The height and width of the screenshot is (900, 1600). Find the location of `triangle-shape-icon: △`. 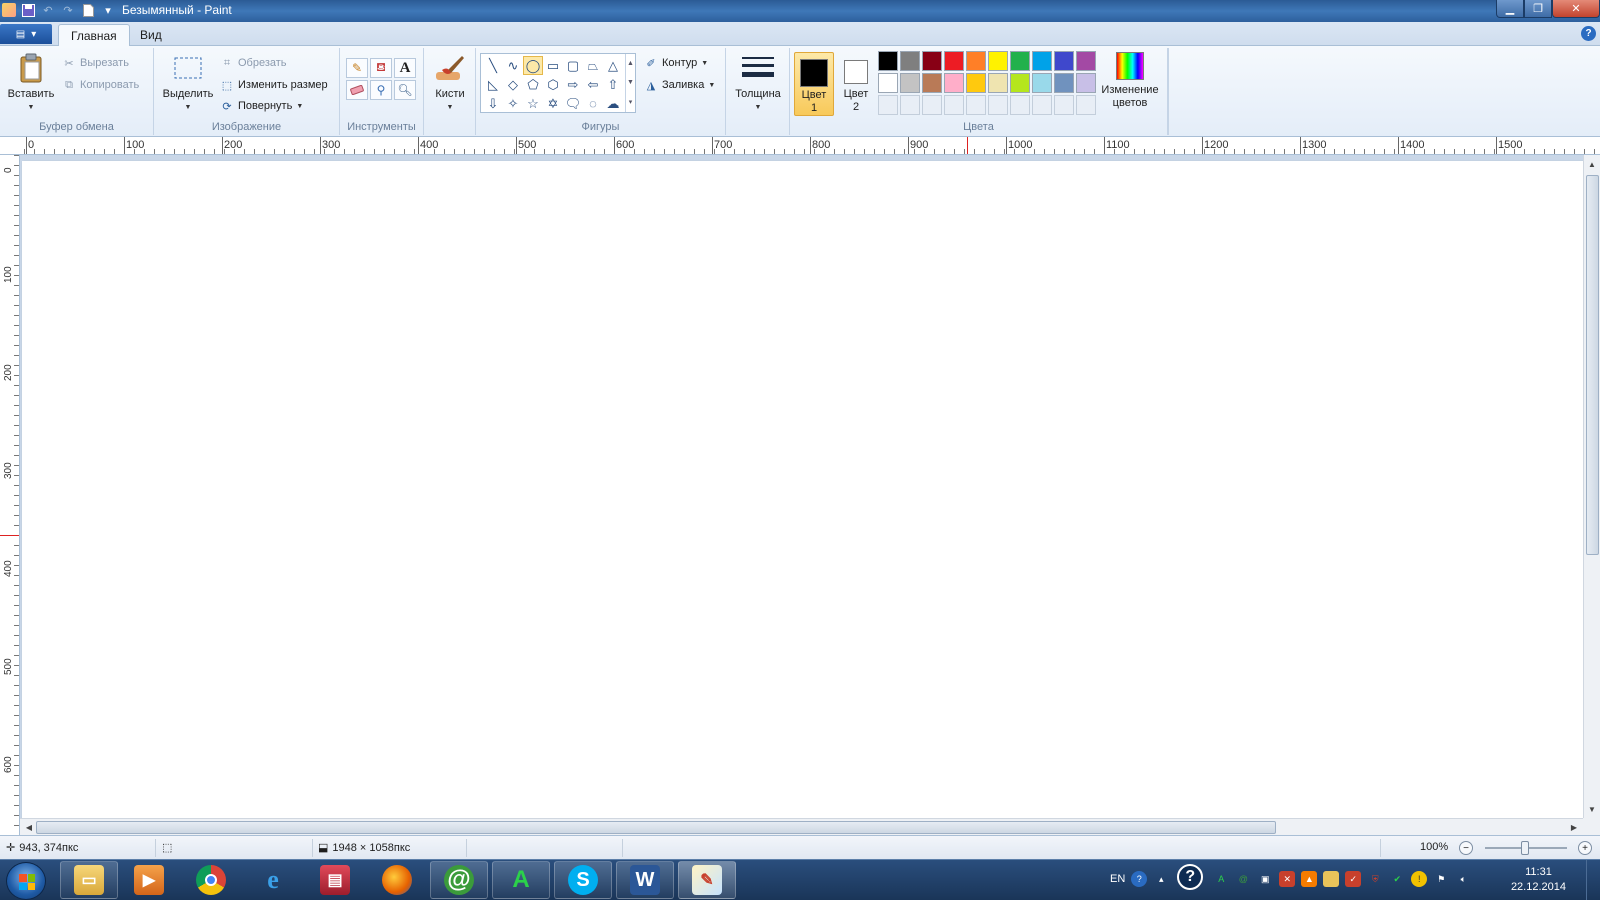

triangle-shape-icon: △ is located at coordinates (613, 65).